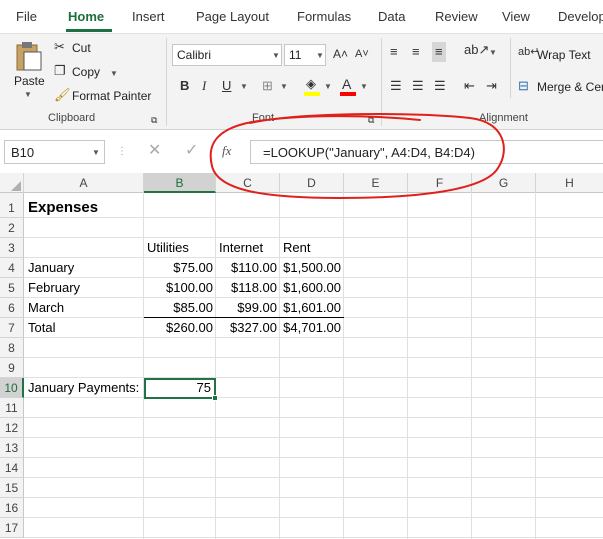 The image size is (603, 539). What do you see at coordinates (180, 308) in the screenshot?
I see `cell-B6: $85.00` at bounding box center [180, 308].